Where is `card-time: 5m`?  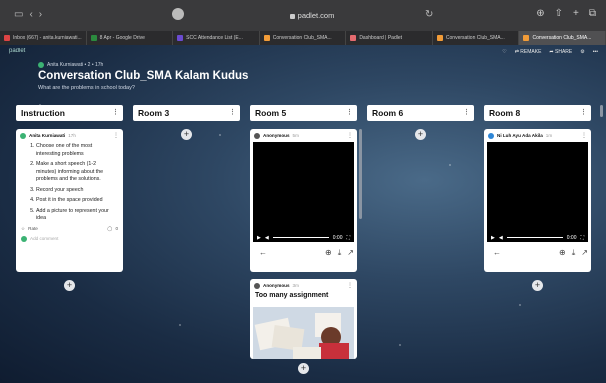
card-time: 5m is located at coordinates (295, 135).